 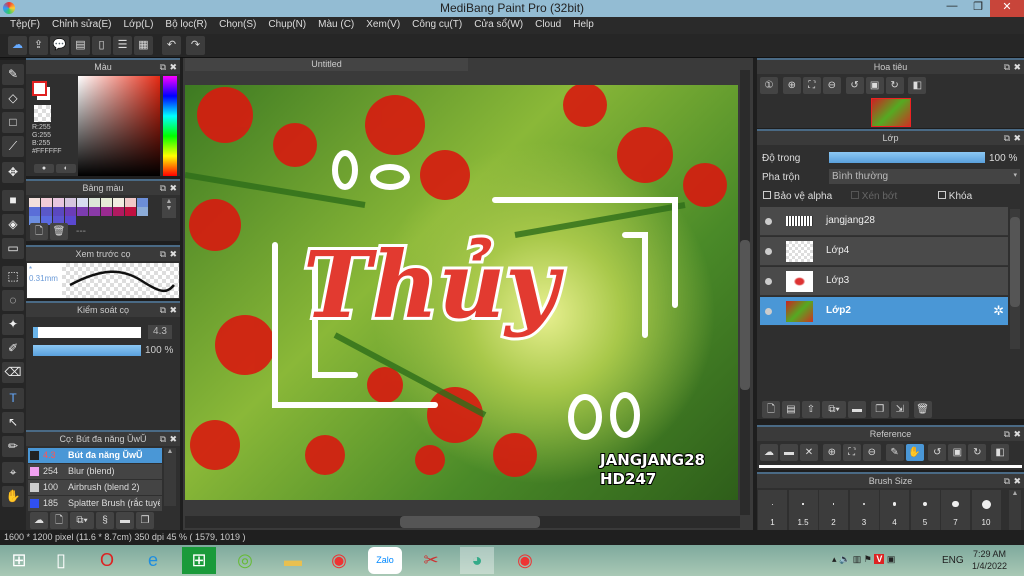 What do you see at coordinates (39, 88) in the screenshot?
I see `primary-color-swatch` at bounding box center [39, 88].